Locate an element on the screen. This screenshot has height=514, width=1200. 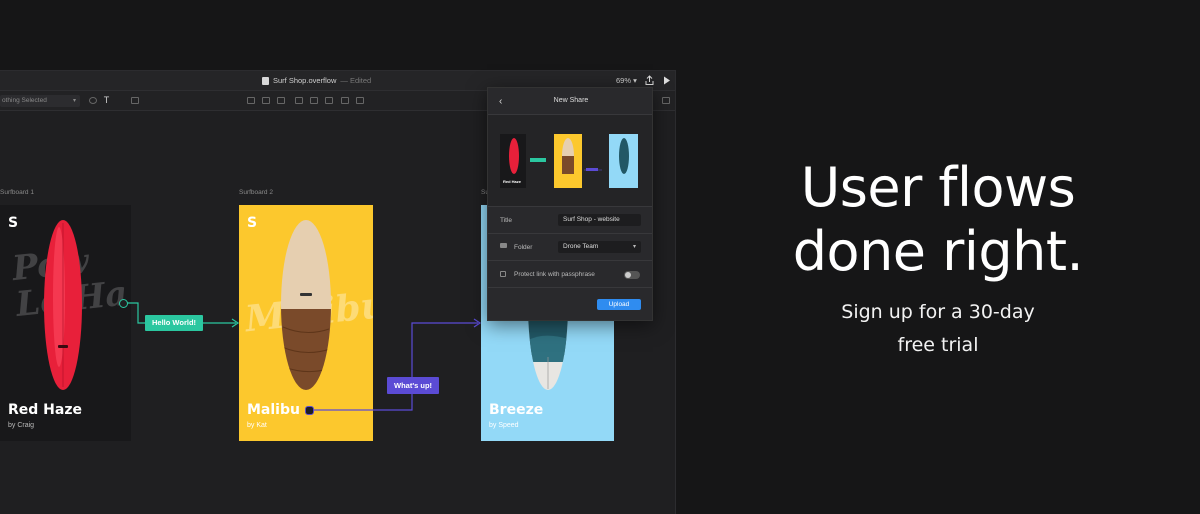
flow-label: What's up! is located at coordinates (413, 385).